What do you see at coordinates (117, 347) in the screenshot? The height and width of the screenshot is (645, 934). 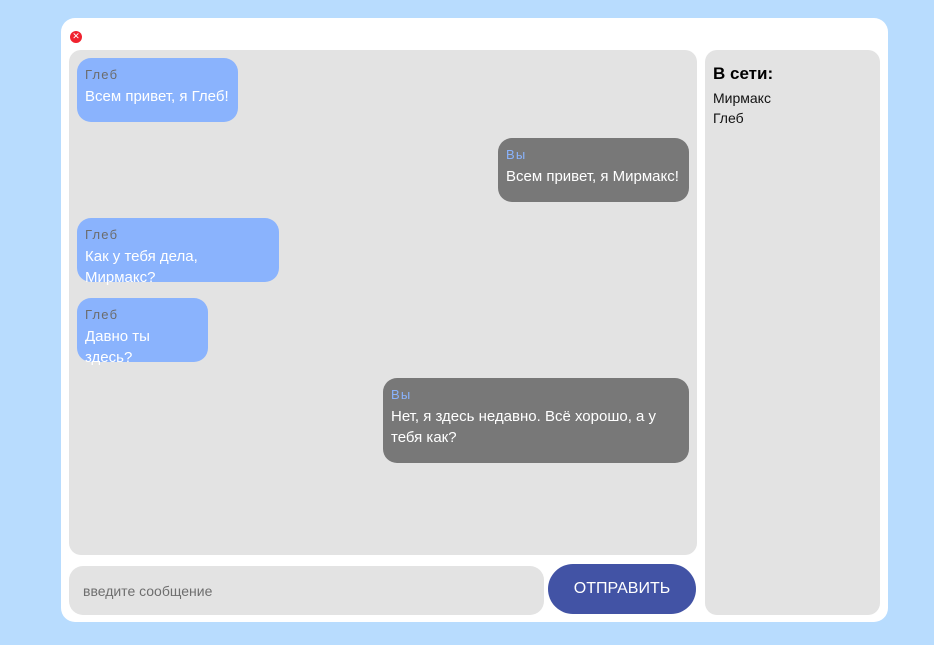 I see `message-text: Давно ты здесь?` at bounding box center [117, 347].